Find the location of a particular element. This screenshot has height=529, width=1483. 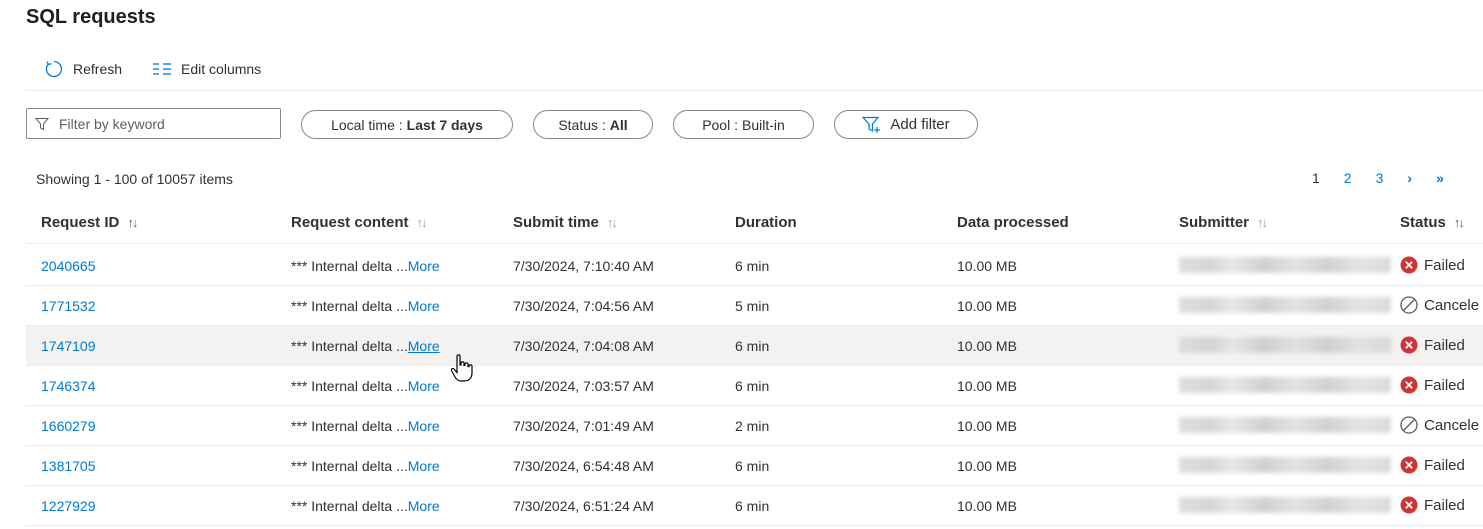

request-id-link: 1746374 is located at coordinates (68, 386).